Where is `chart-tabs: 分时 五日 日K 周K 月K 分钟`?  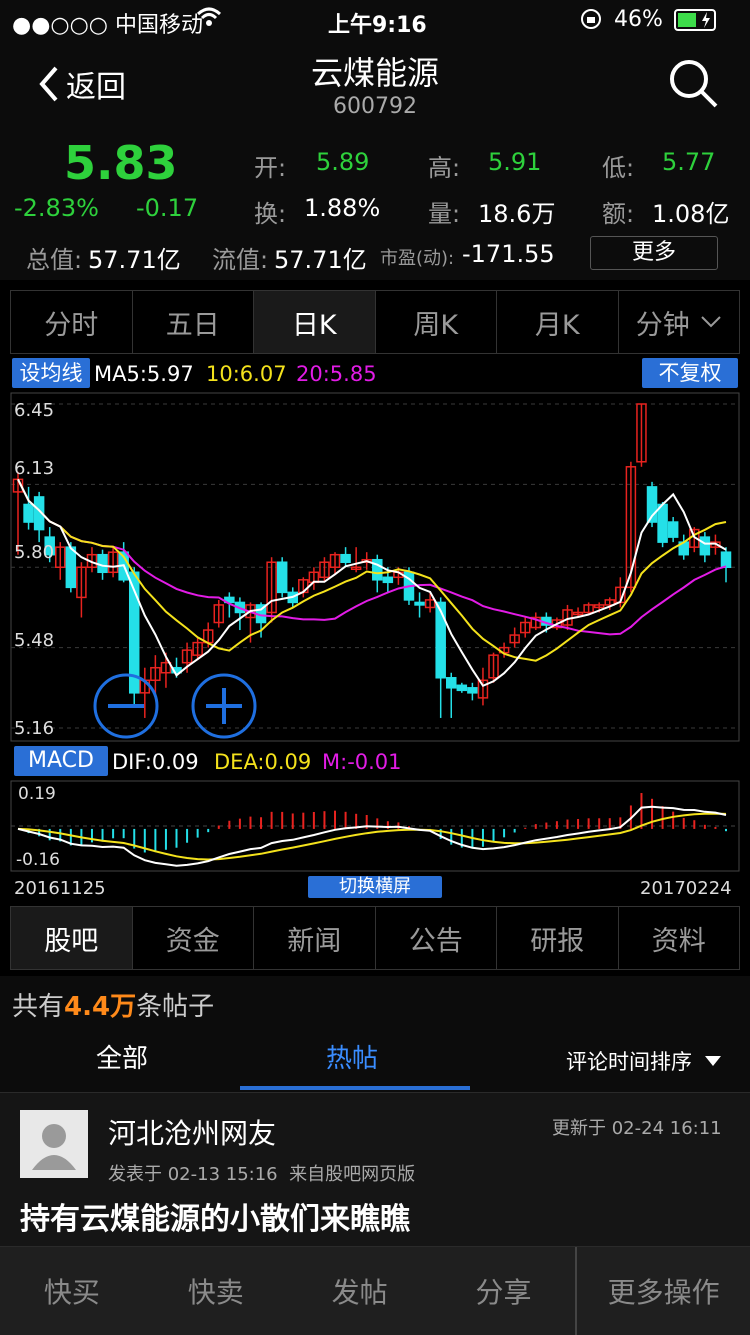 chart-tabs: 分时 五日 日K 周K 月K 分钟 is located at coordinates (375, 322).